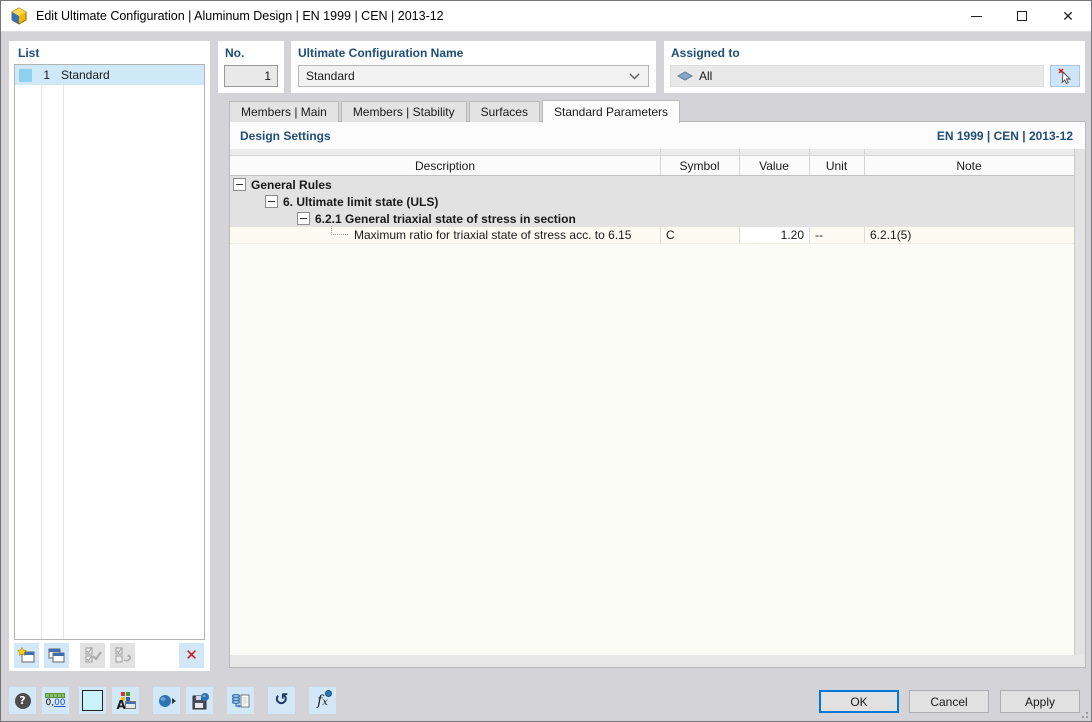  What do you see at coordinates (403, 111) in the screenshot?
I see `tab-members-stability: Members | Stability` at bounding box center [403, 111].